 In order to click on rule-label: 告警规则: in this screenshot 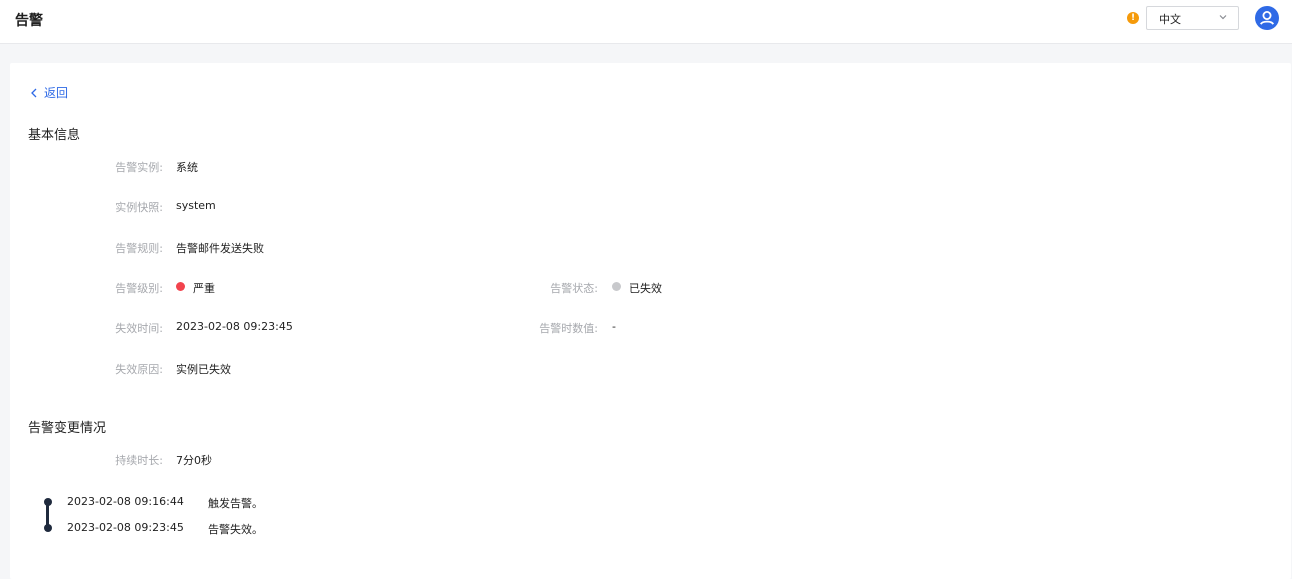, I will do `click(139, 248)`.